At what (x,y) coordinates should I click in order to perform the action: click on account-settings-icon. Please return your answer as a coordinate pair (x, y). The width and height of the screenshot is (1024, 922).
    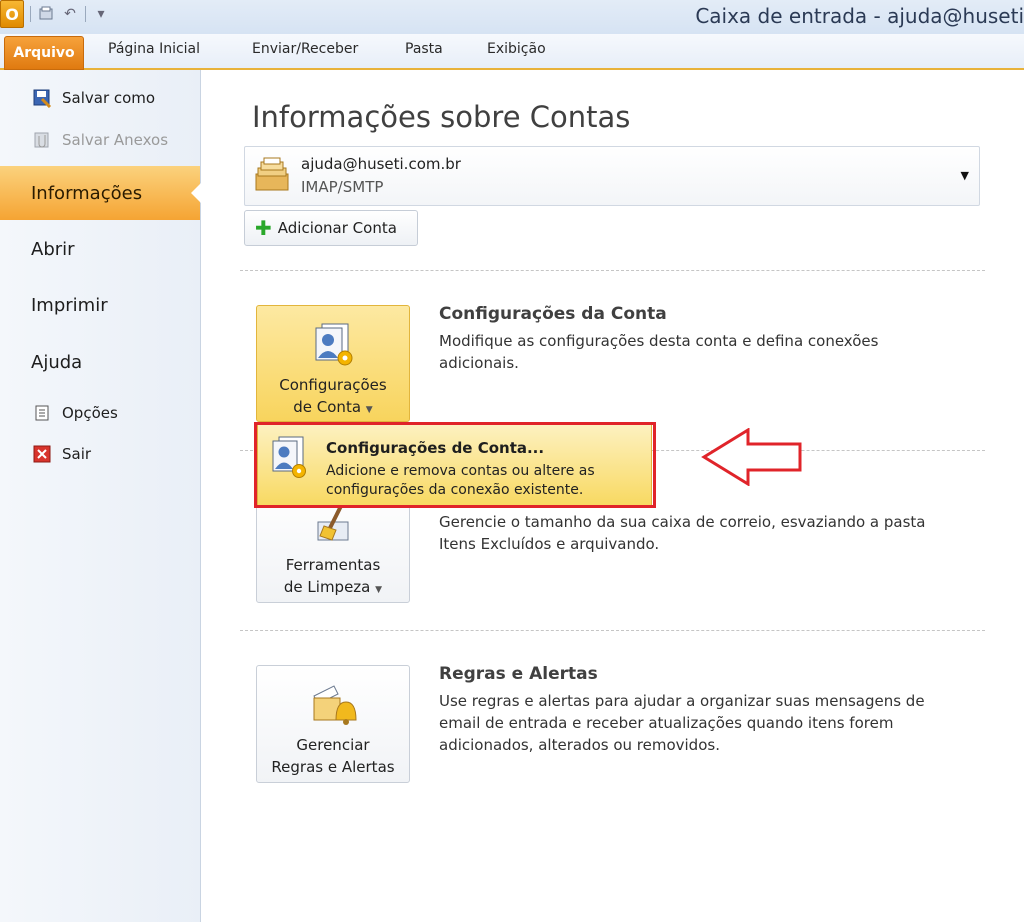
    Looking at the image, I should click on (333, 345).